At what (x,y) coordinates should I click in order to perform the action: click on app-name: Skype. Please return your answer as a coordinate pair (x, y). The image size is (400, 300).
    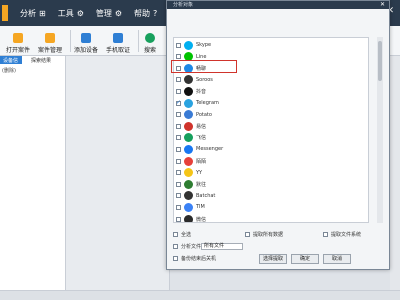
    Looking at the image, I should click on (204, 45).